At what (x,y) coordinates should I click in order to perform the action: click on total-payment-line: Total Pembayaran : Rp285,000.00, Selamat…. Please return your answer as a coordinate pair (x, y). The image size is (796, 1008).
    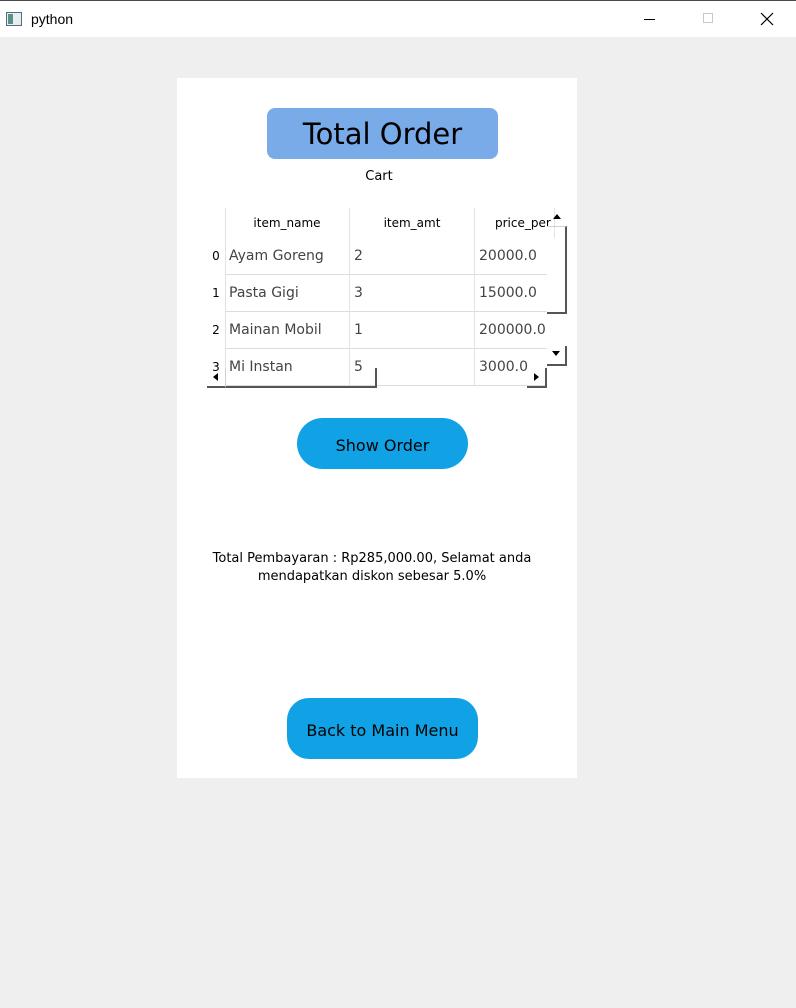
    Looking at the image, I should click on (372, 558).